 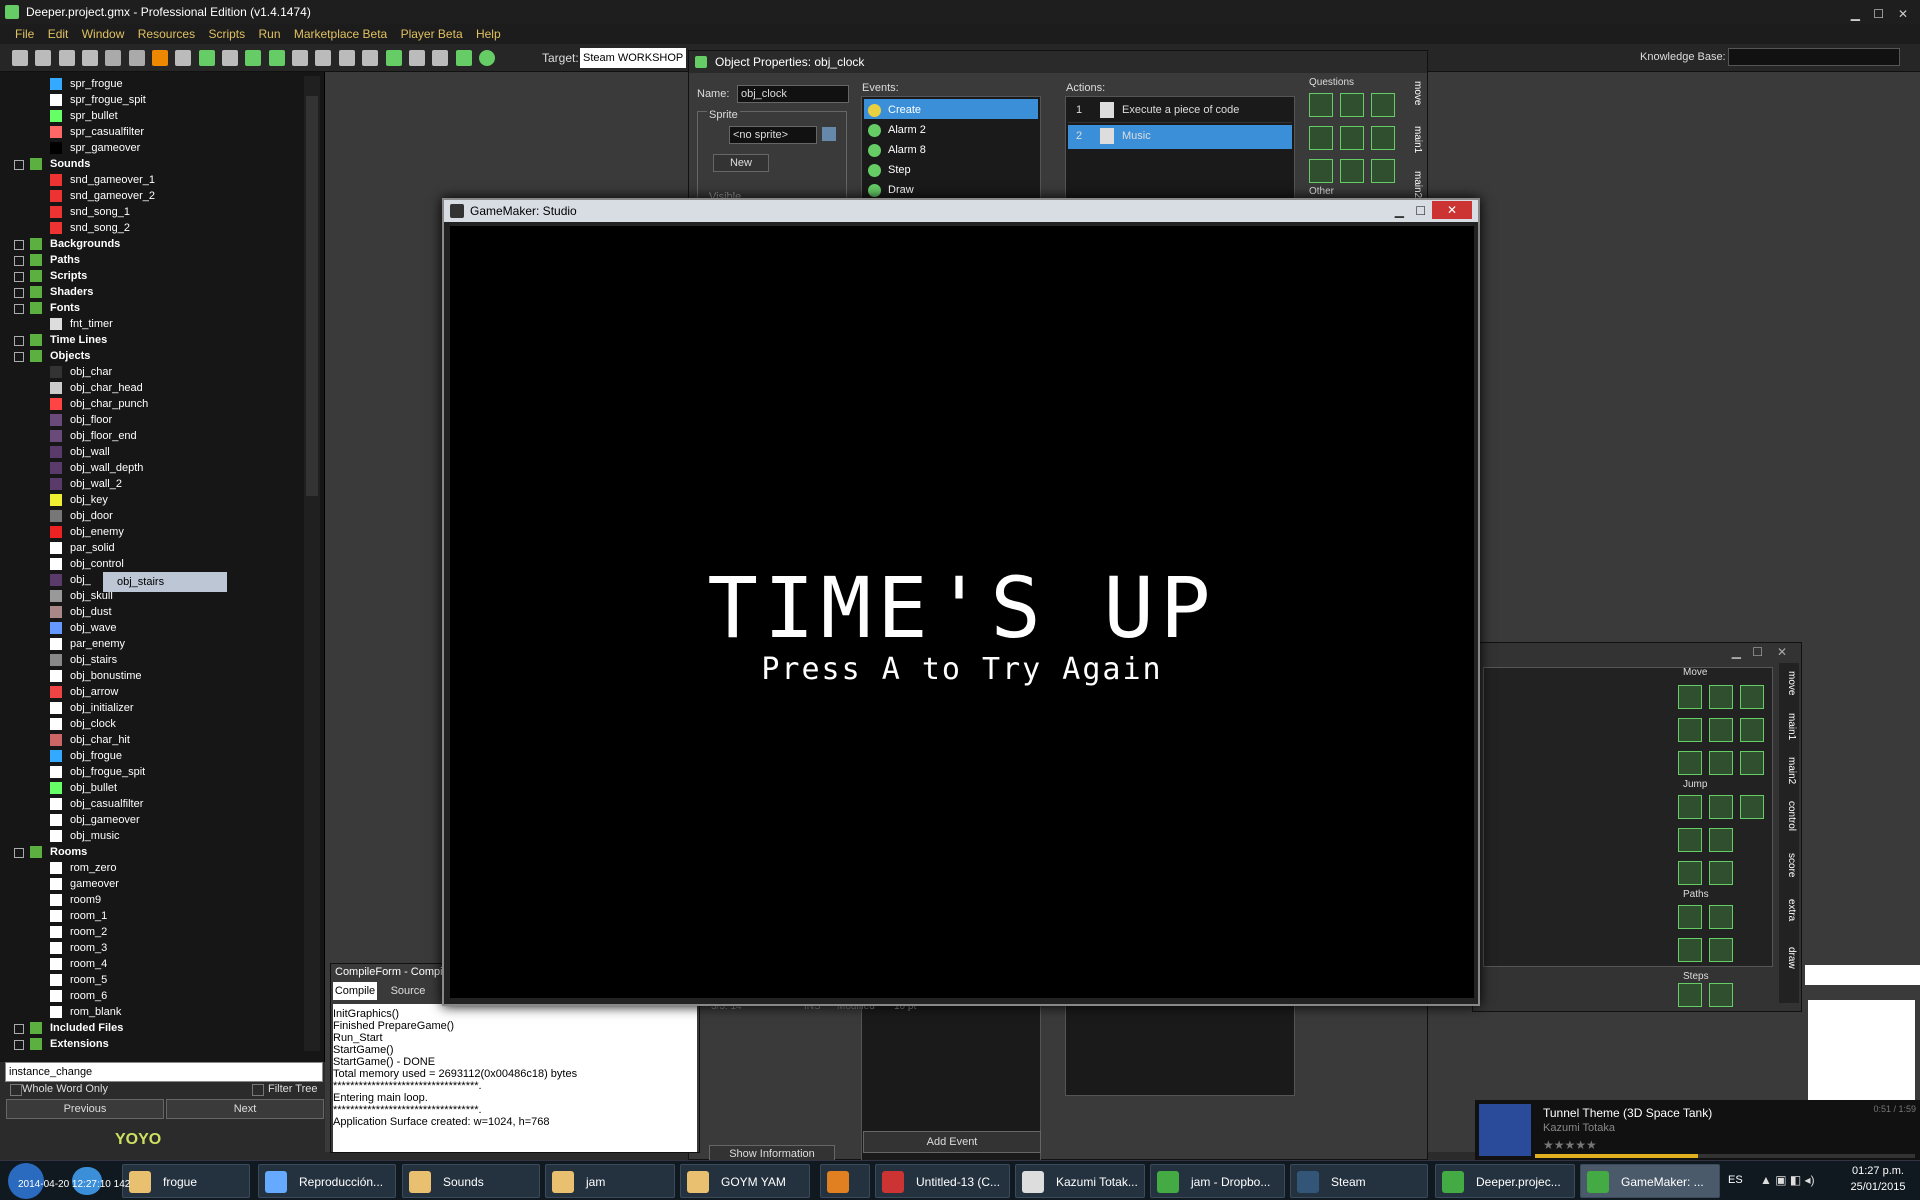 What do you see at coordinates (253, 58) in the screenshot?
I see `background-icon` at bounding box center [253, 58].